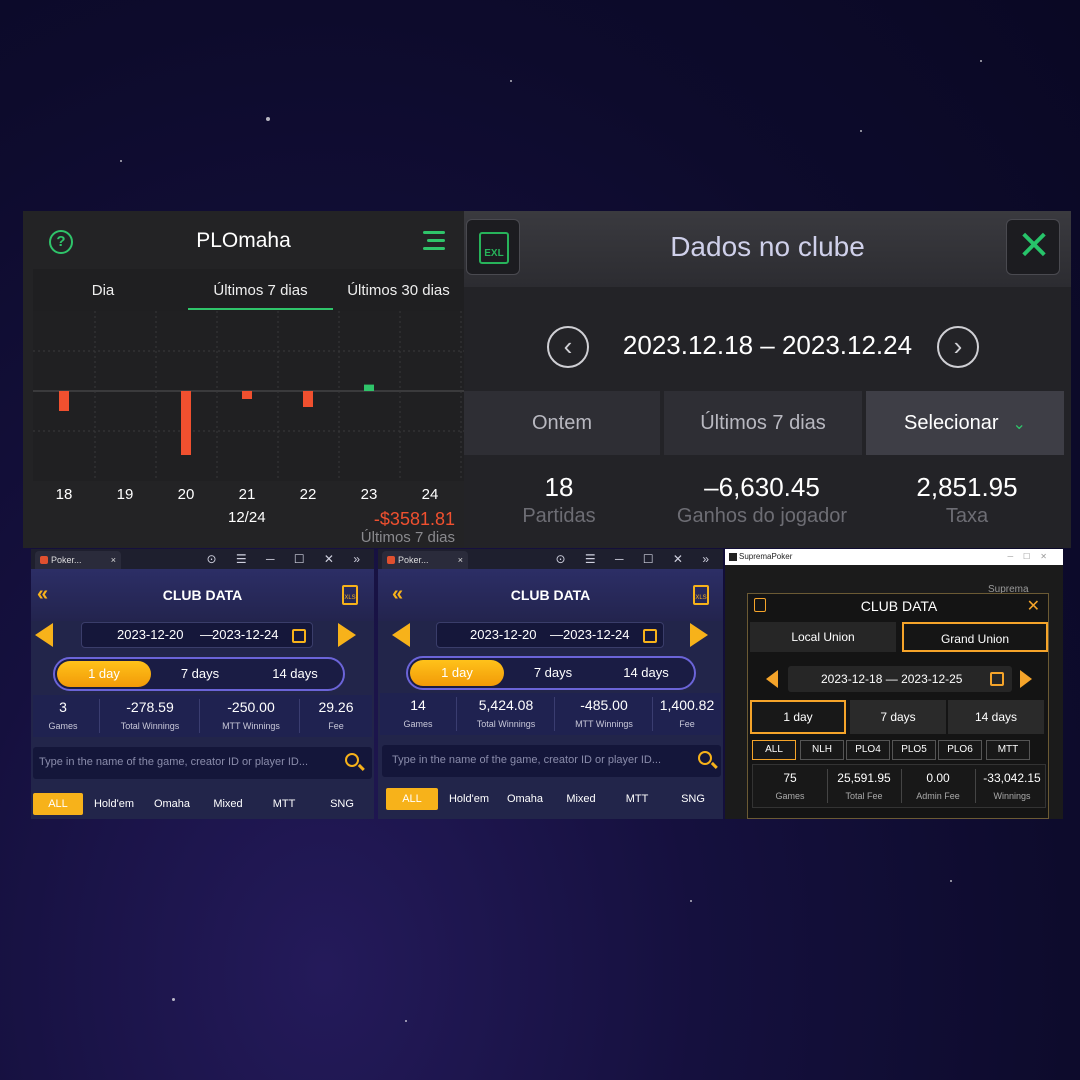 The width and height of the screenshot is (1080, 1080). I want to click on stat-games-value: 75, so click(790, 778).